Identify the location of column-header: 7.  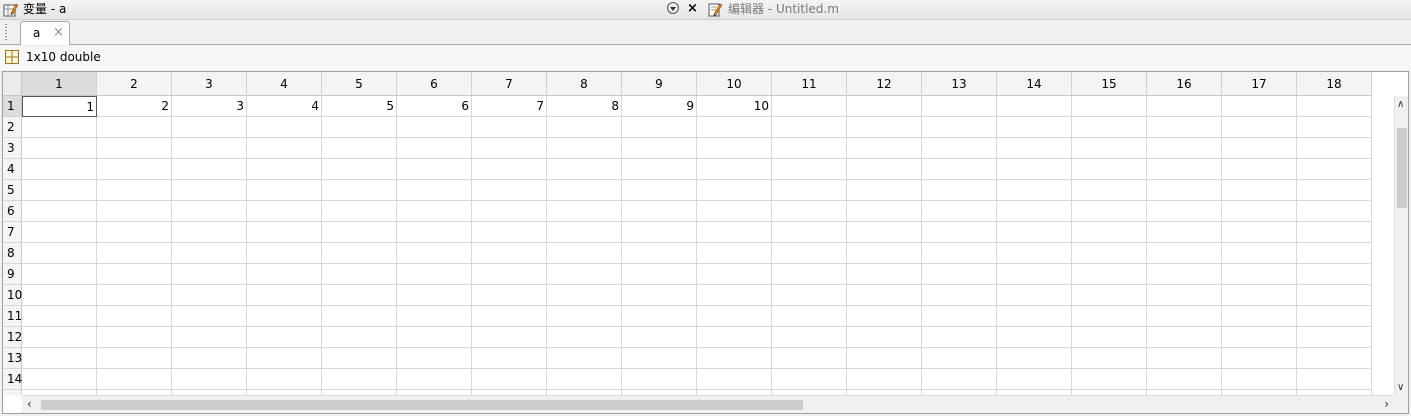
(509, 84).